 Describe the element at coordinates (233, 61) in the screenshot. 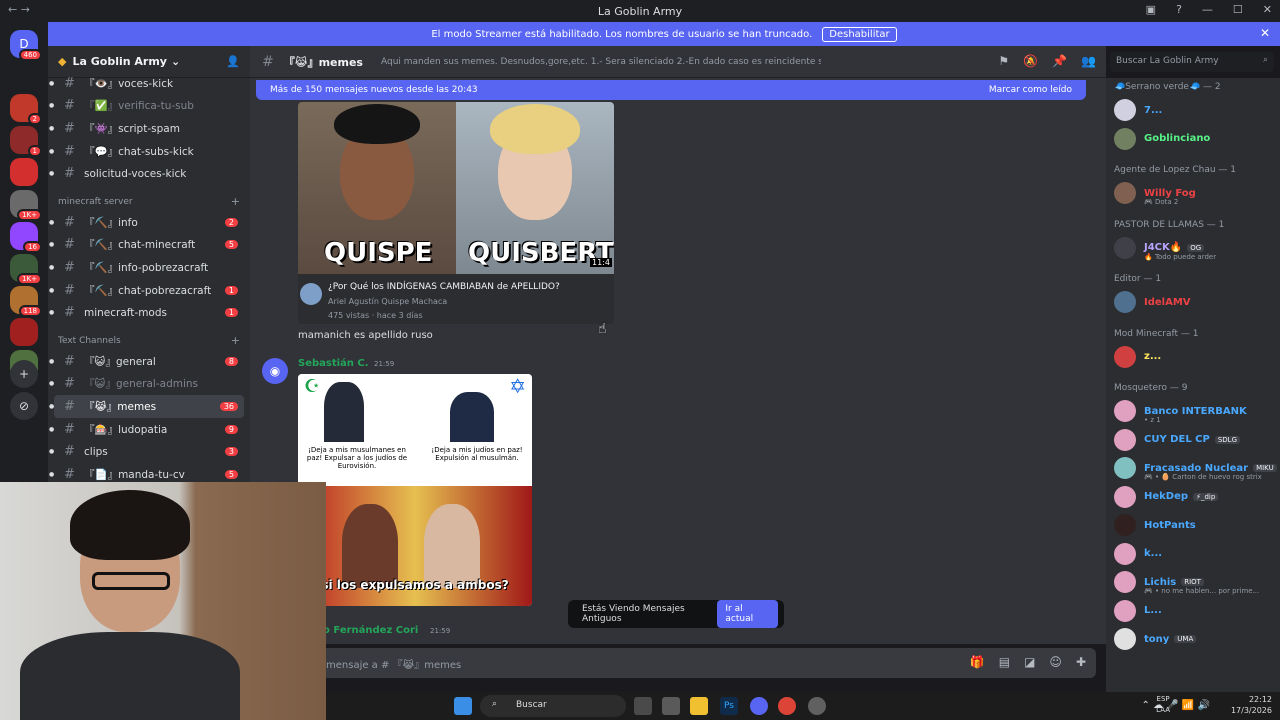

I see `invite-icon: 👤` at that location.